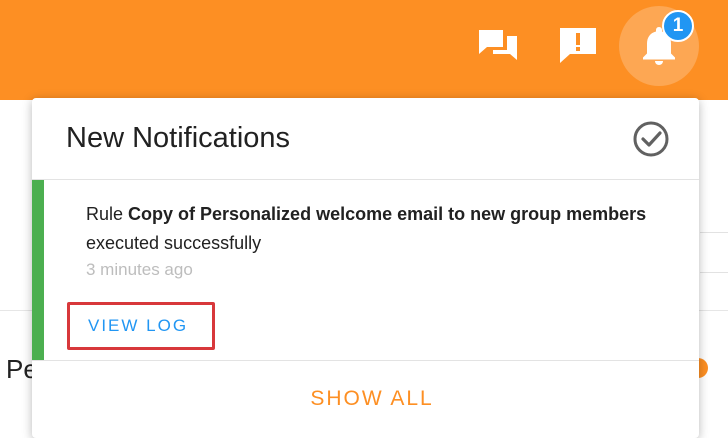 The width and height of the screenshot is (728, 438). What do you see at coordinates (141, 326) in the screenshot?
I see `view-log-button: VIEW LOG` at bounding box center [141, 326].